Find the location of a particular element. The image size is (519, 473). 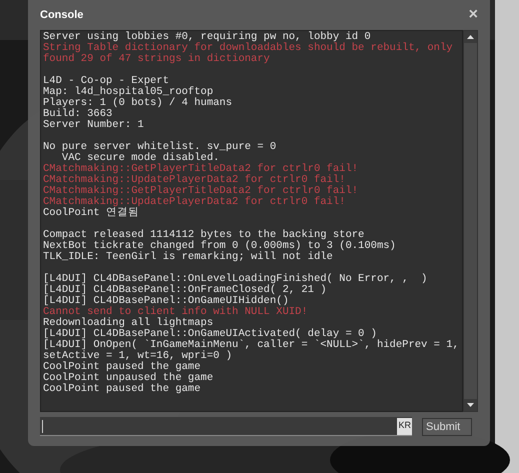

log-line: [L4DUI] CL4DBasePanel::OnFrameClosed( 2, 21 ) is located at coordinates (185, 290).